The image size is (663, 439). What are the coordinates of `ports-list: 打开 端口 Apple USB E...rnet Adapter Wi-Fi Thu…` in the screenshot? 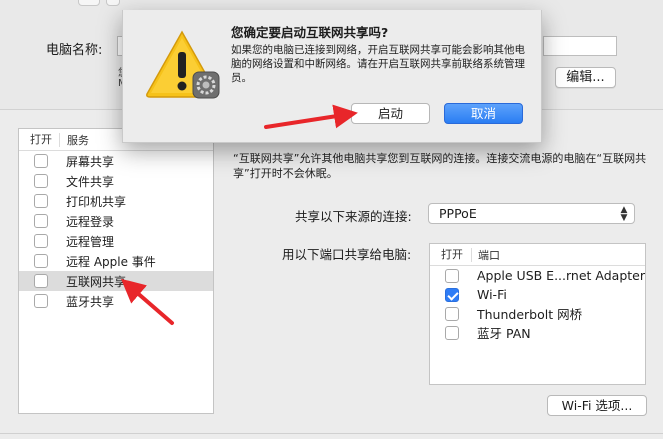 It's located at (537, 314).